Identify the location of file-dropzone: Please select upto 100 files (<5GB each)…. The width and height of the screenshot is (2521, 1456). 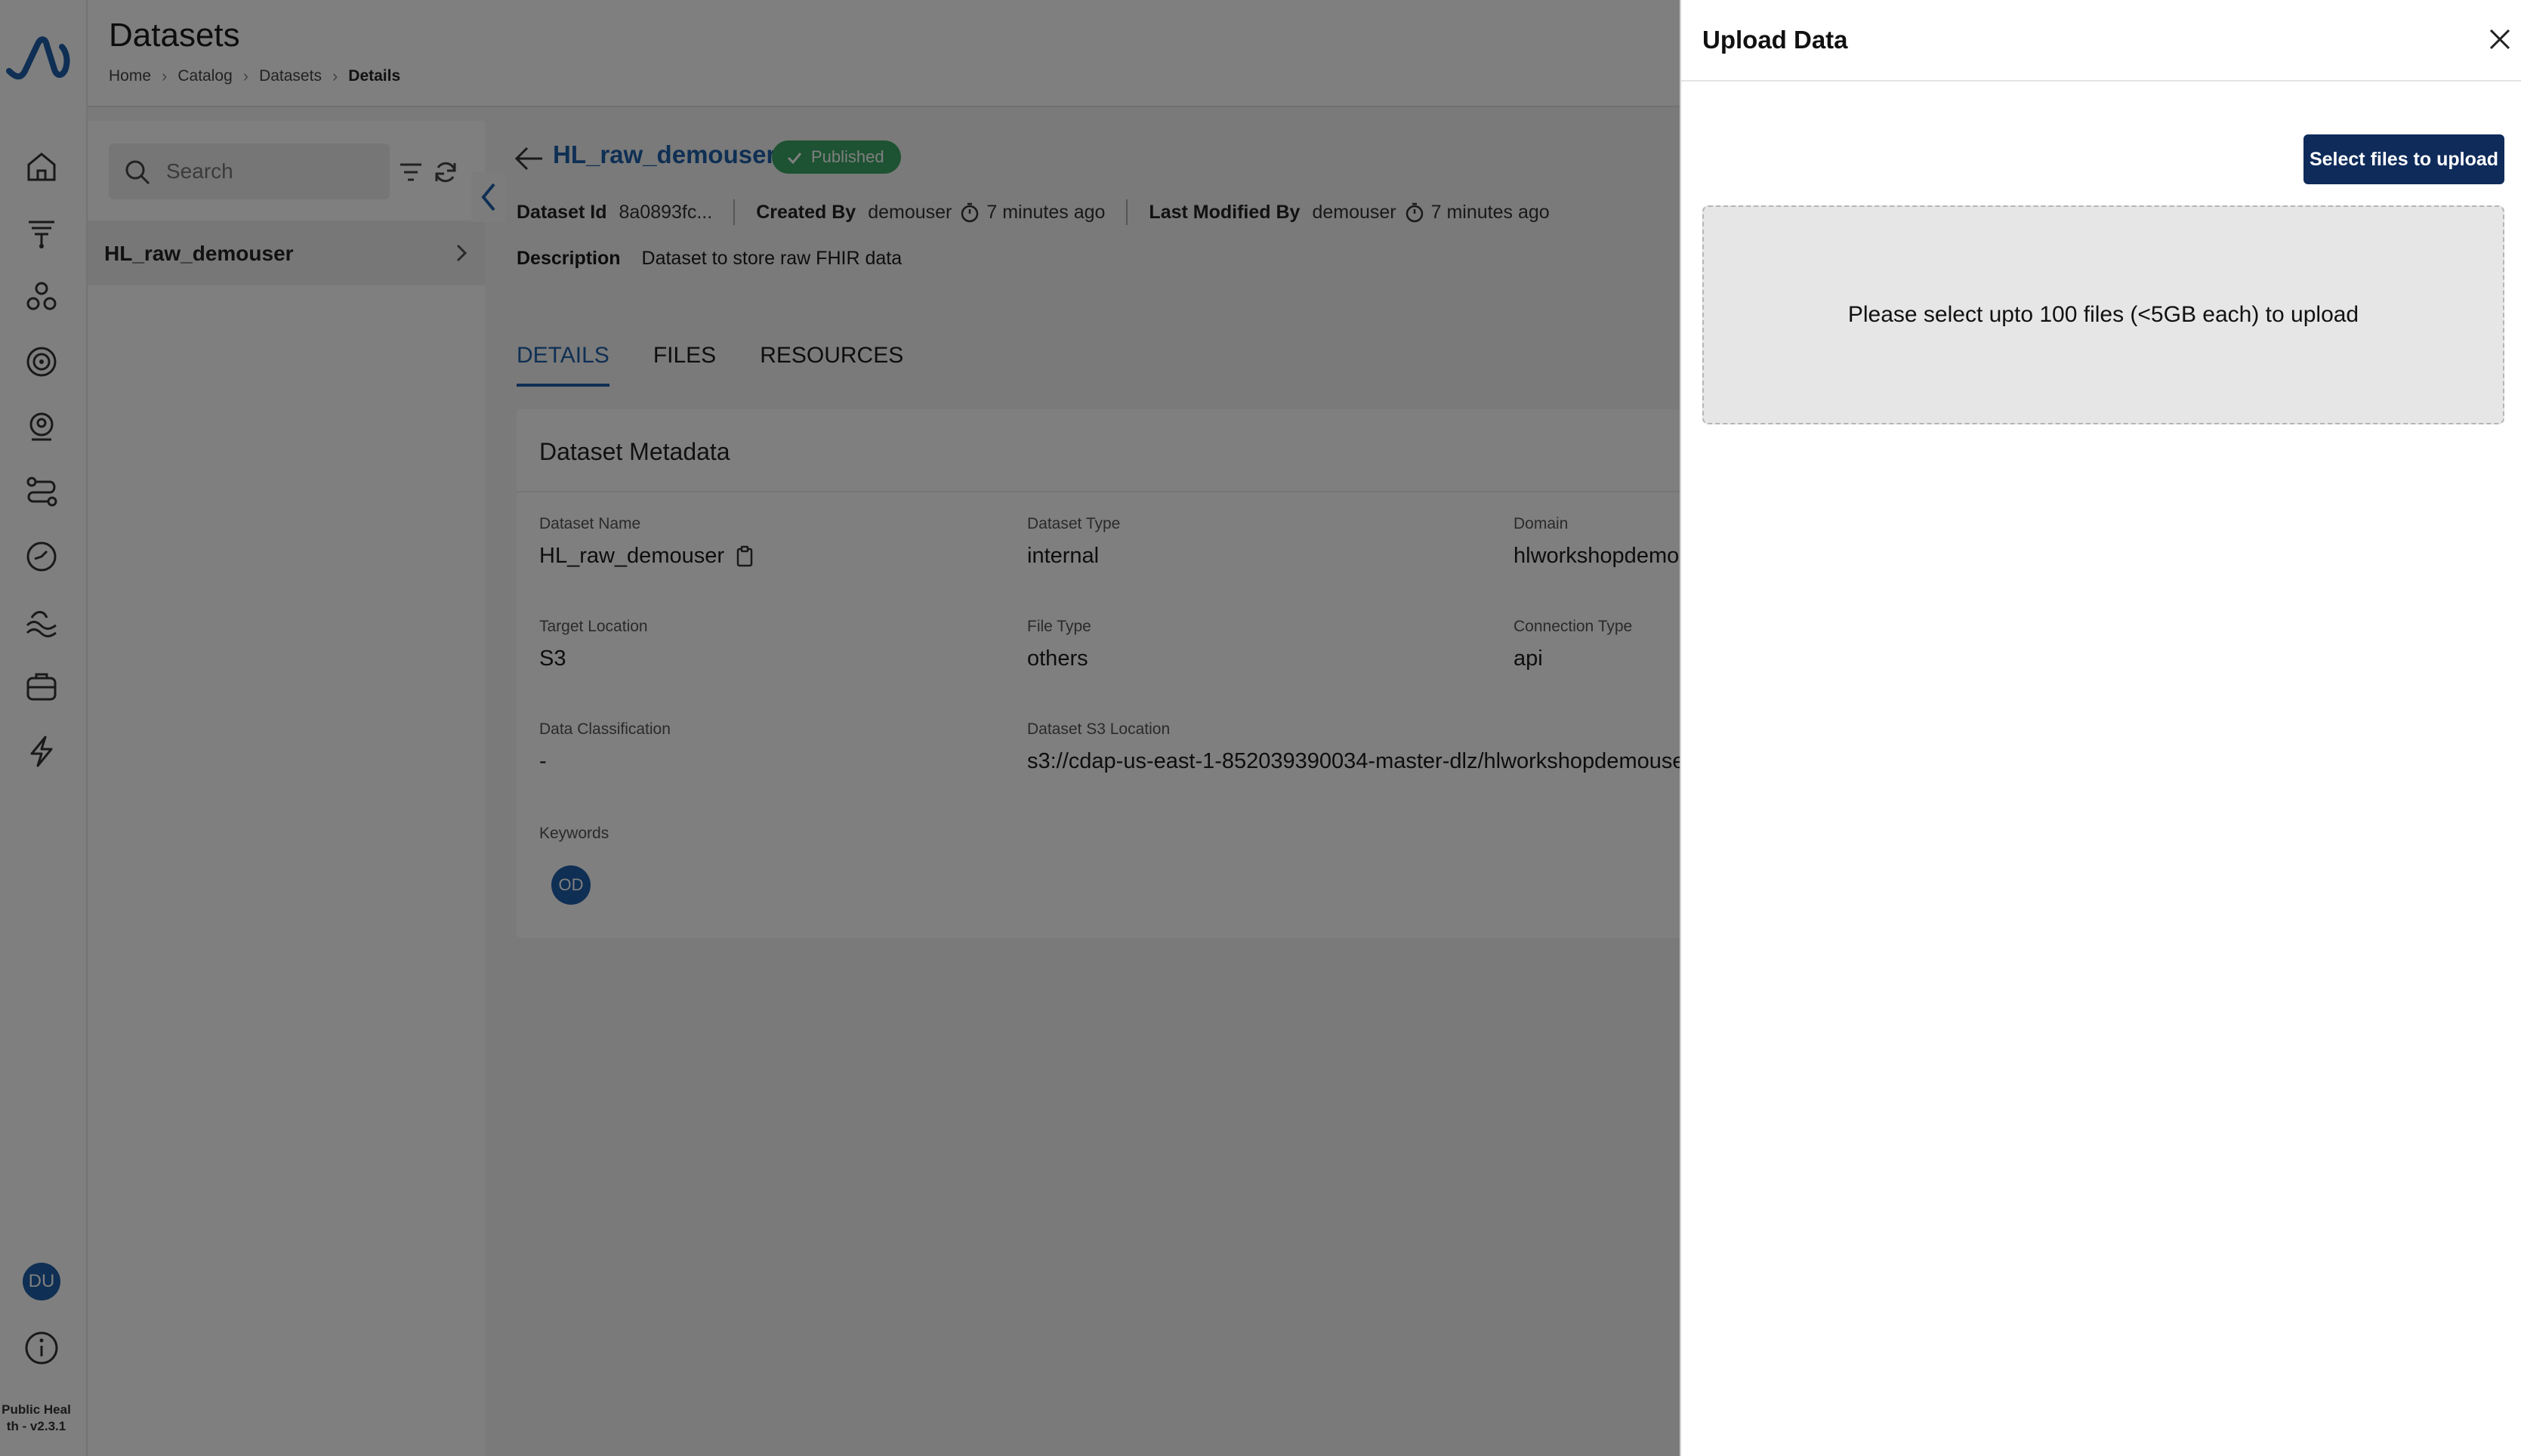
(2103, 314).